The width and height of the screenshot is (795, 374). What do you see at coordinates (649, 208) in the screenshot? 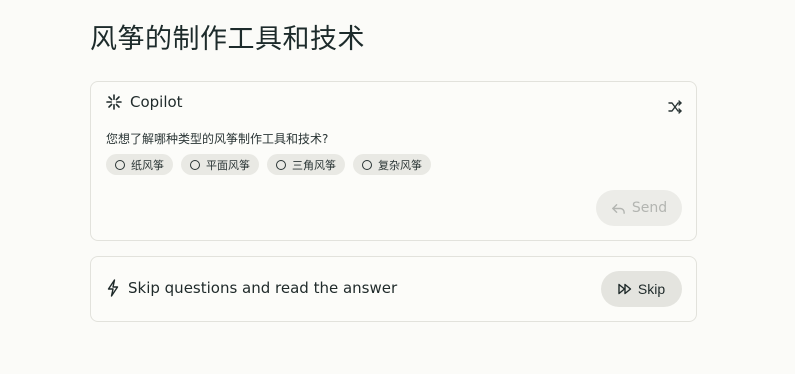
I see `send-label: Send` at bounding box center [649, 208].